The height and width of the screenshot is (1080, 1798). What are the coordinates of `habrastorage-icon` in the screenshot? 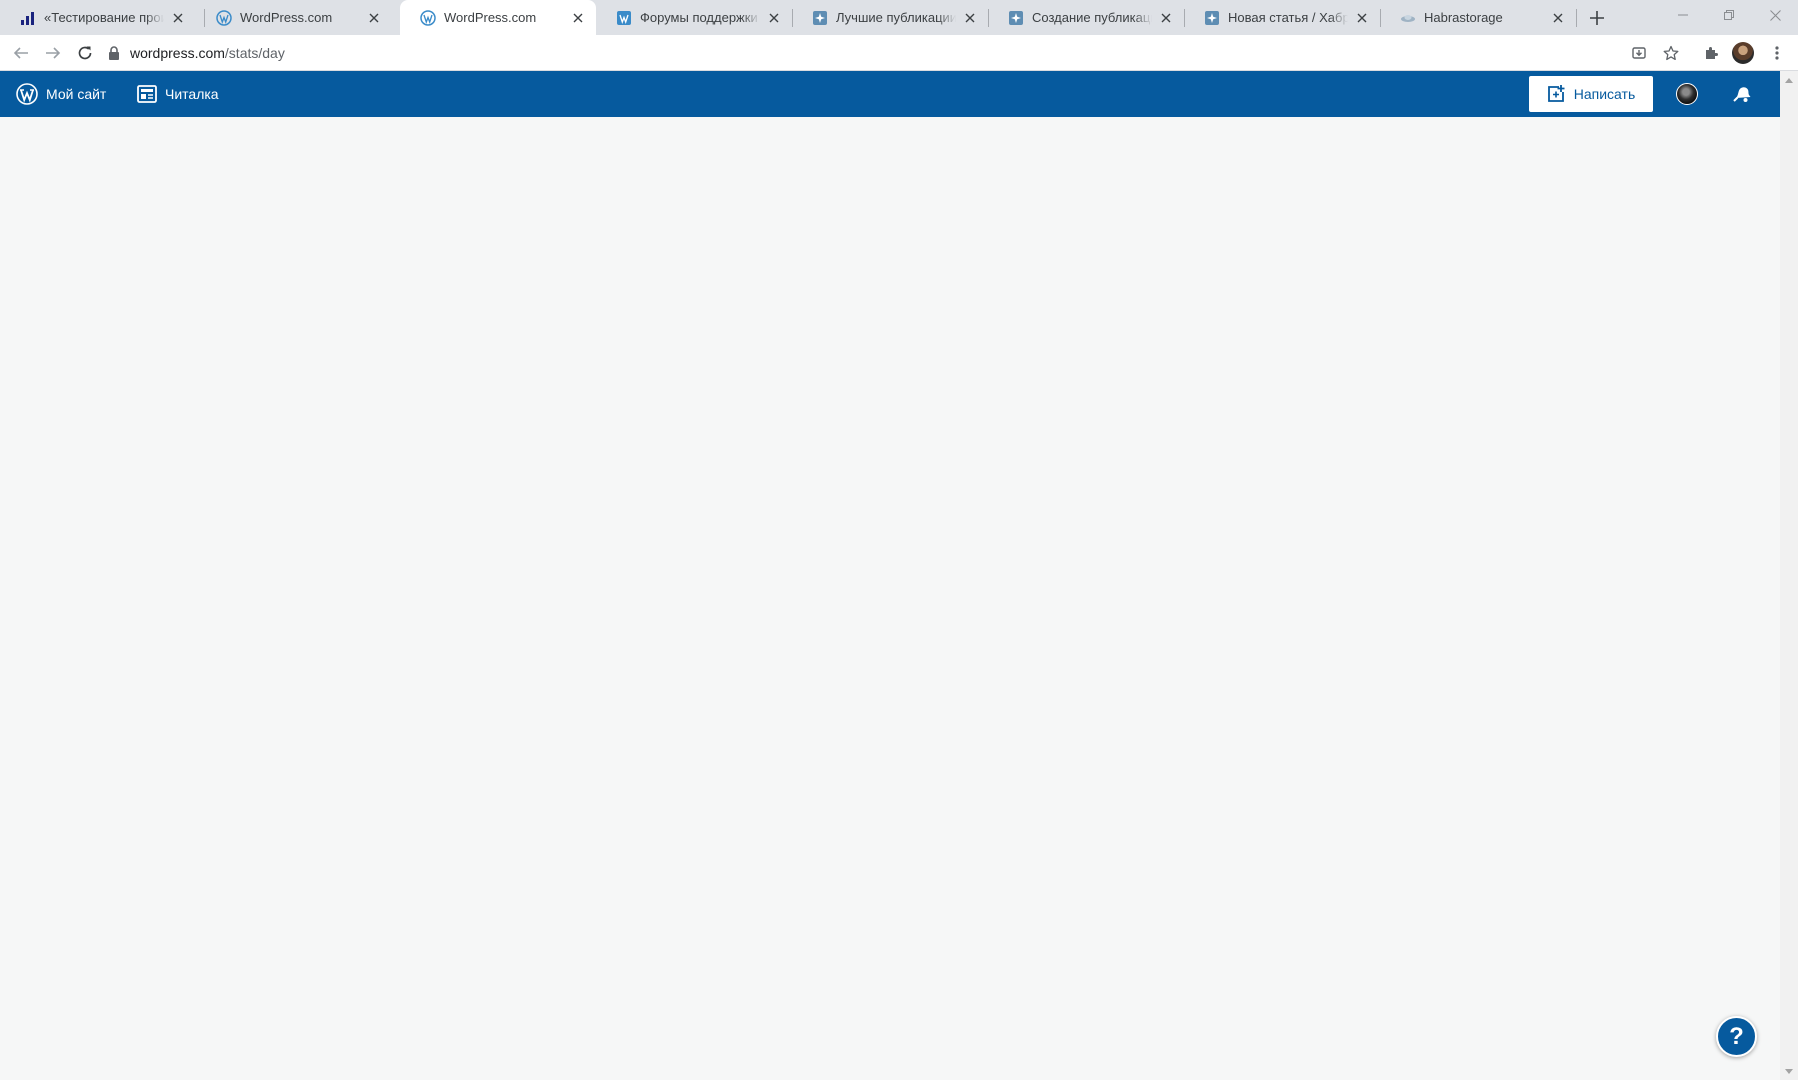 It's located at (1408, 18).